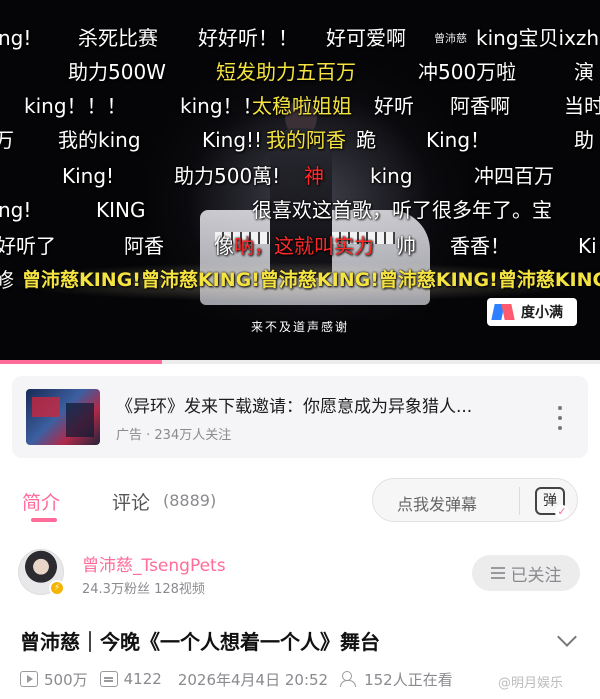  What do you see at coordinates (63, 417) in the screenshot?
I see `ad-thumbnail` at bounding box center [63, 417].